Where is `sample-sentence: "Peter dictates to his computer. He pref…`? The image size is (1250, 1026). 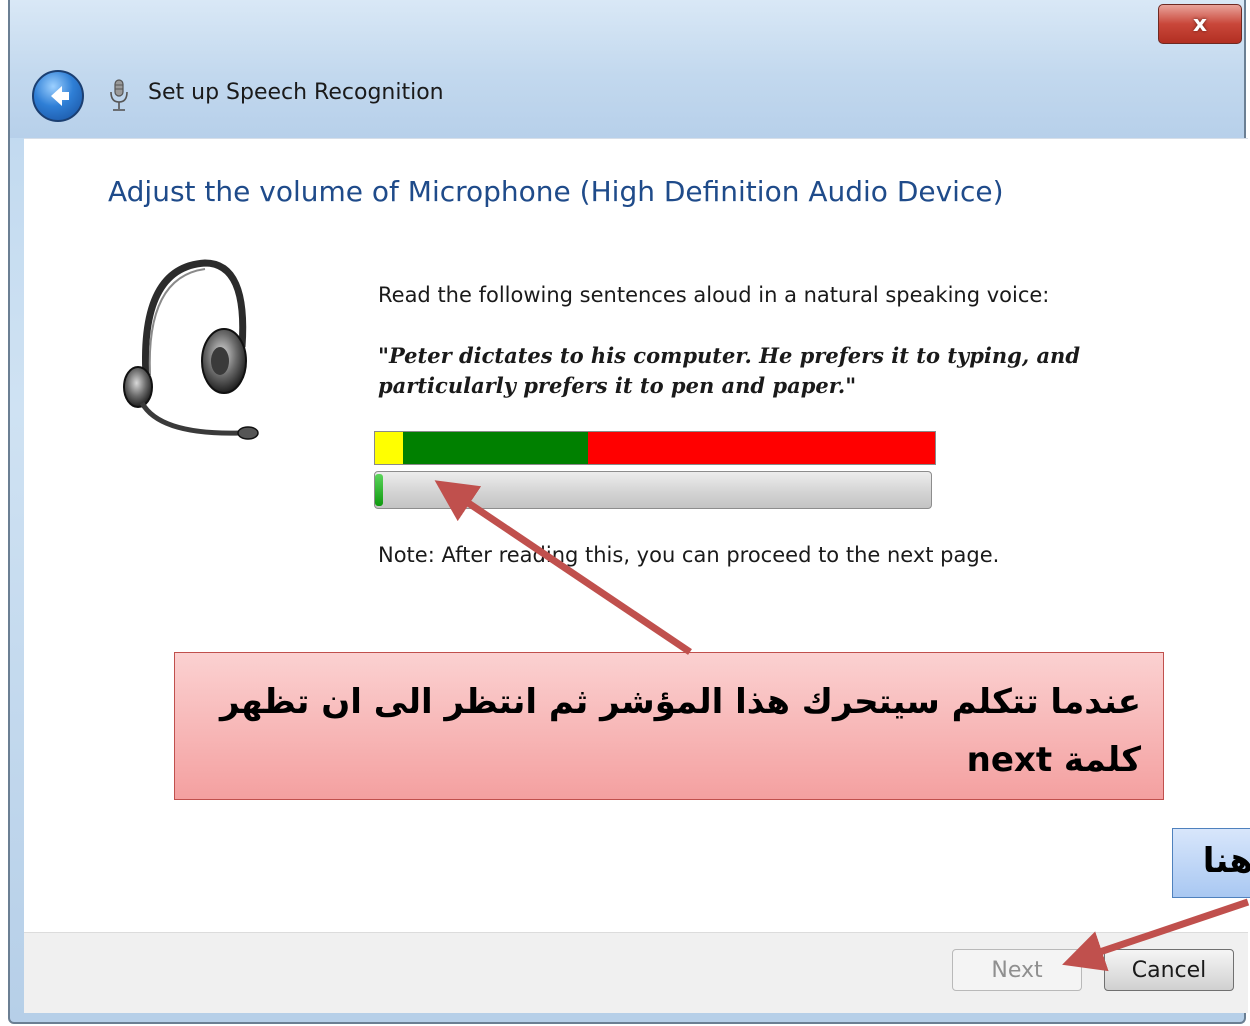 sample-sentence: "Peter dictates to his computer. He pref… is located at coordinates (729, 370).